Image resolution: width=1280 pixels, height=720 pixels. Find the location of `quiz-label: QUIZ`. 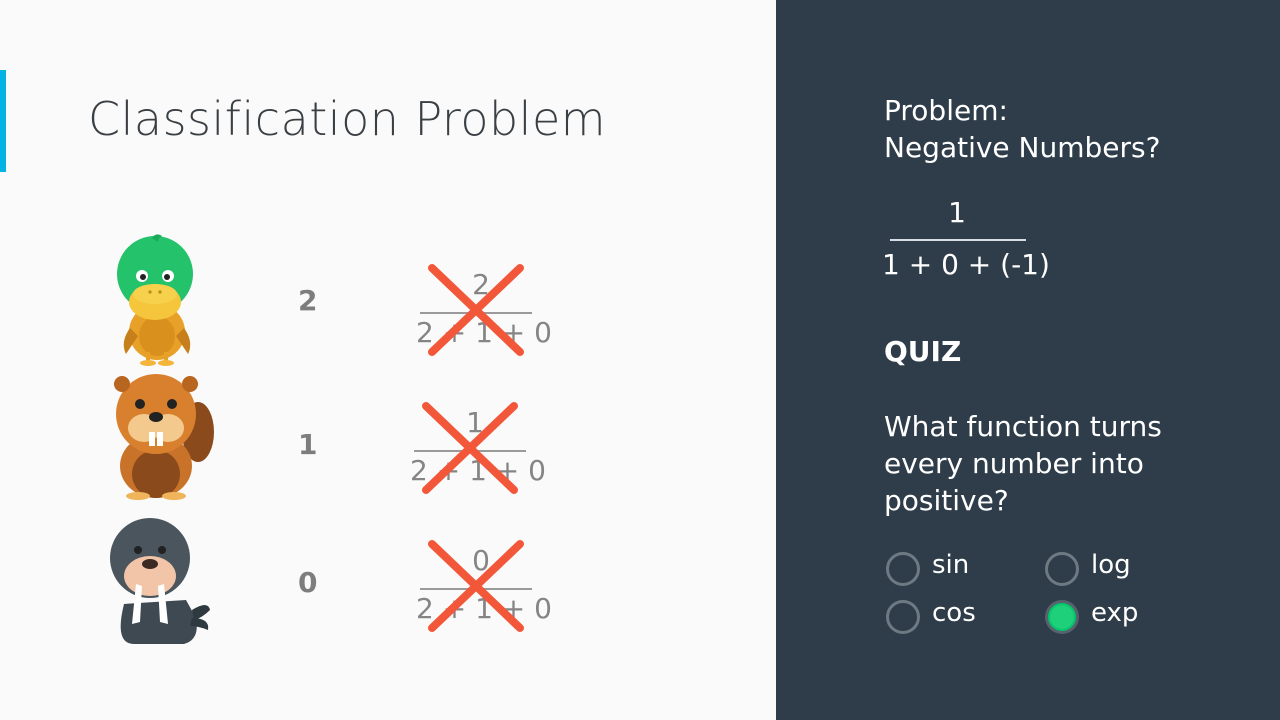

quiz-label: QUIZ is located at coordinates (923, 351).